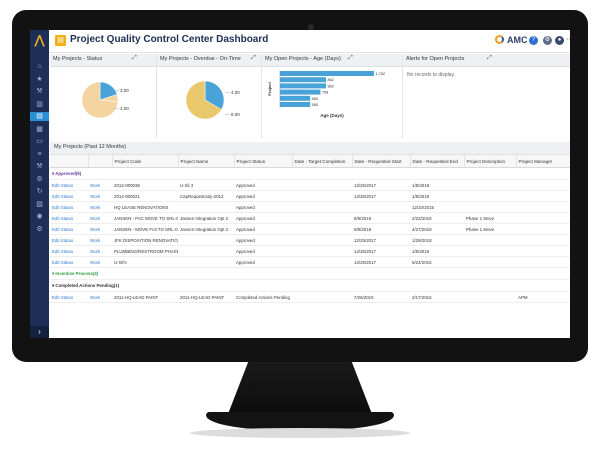  I want to click on group-label: ▾ Incentive Process(3), so click(310, 273).